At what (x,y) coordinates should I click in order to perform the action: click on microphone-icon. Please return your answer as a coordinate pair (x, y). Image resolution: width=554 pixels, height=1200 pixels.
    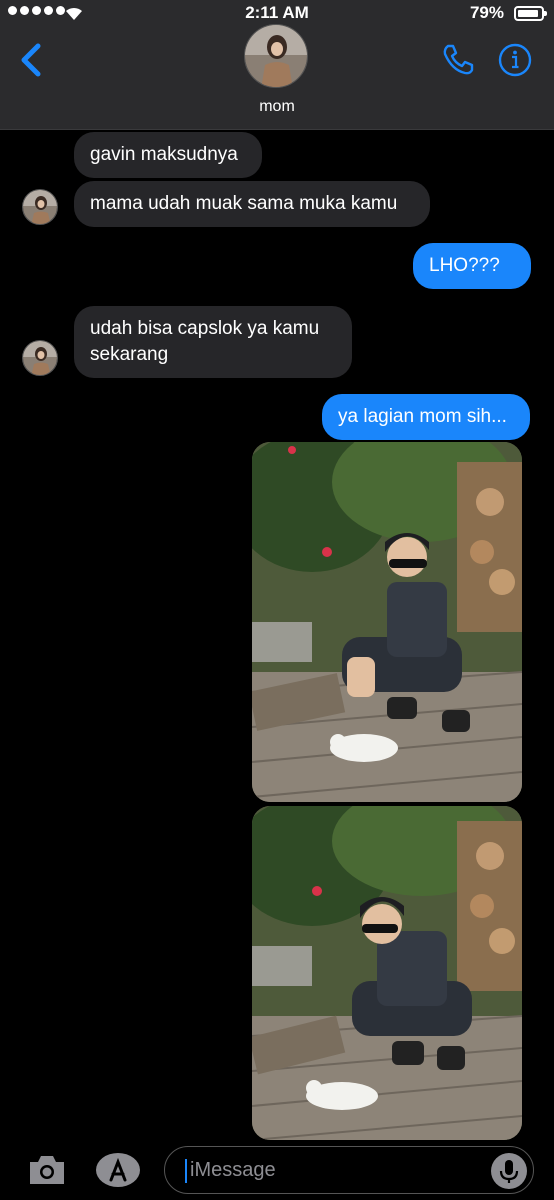
    Looking at the image, I should click on (509, 1171).